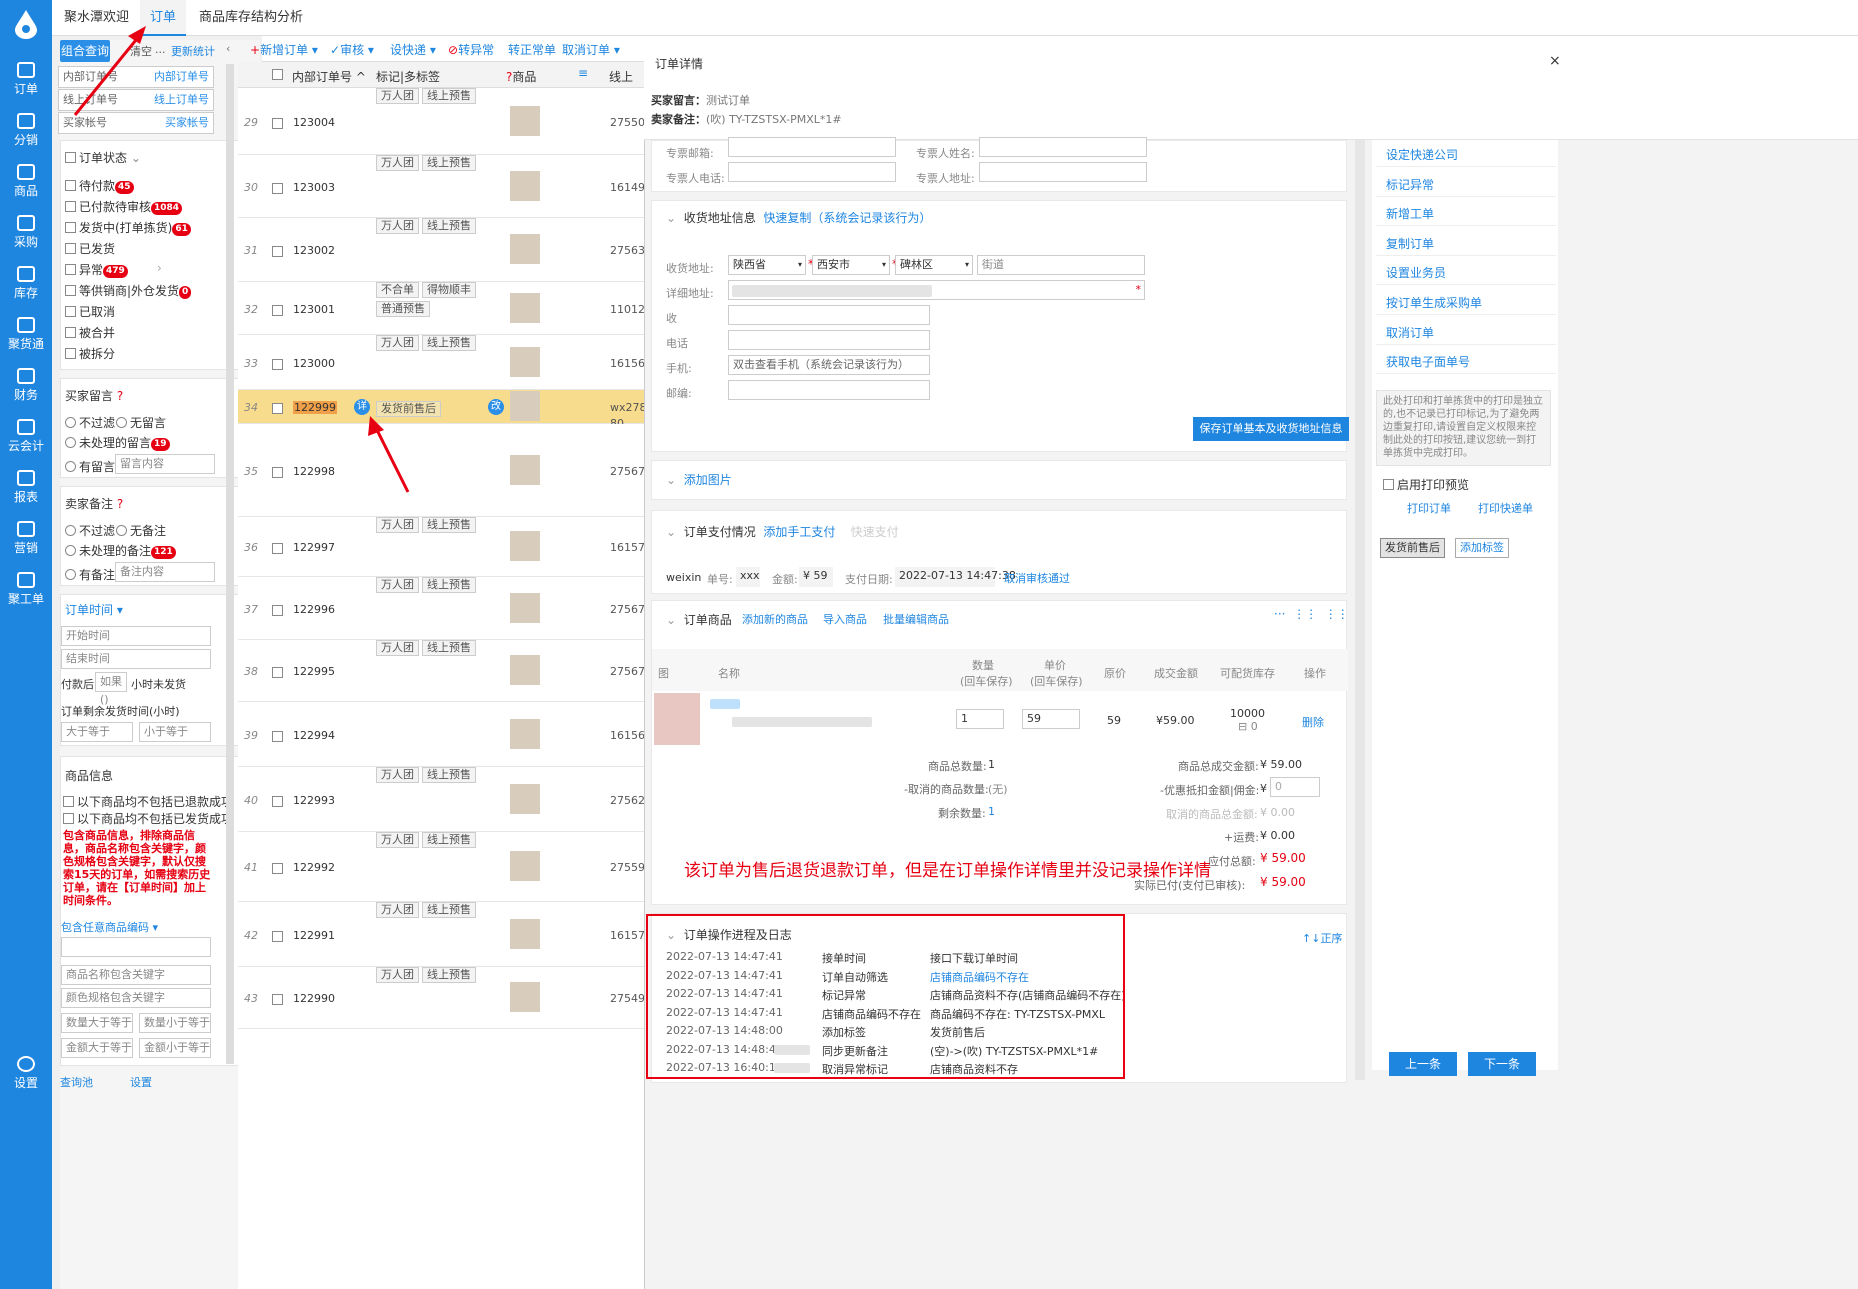 The image size is (1858, 1289). I want to click on annotation-arrows, so click(241, 259).